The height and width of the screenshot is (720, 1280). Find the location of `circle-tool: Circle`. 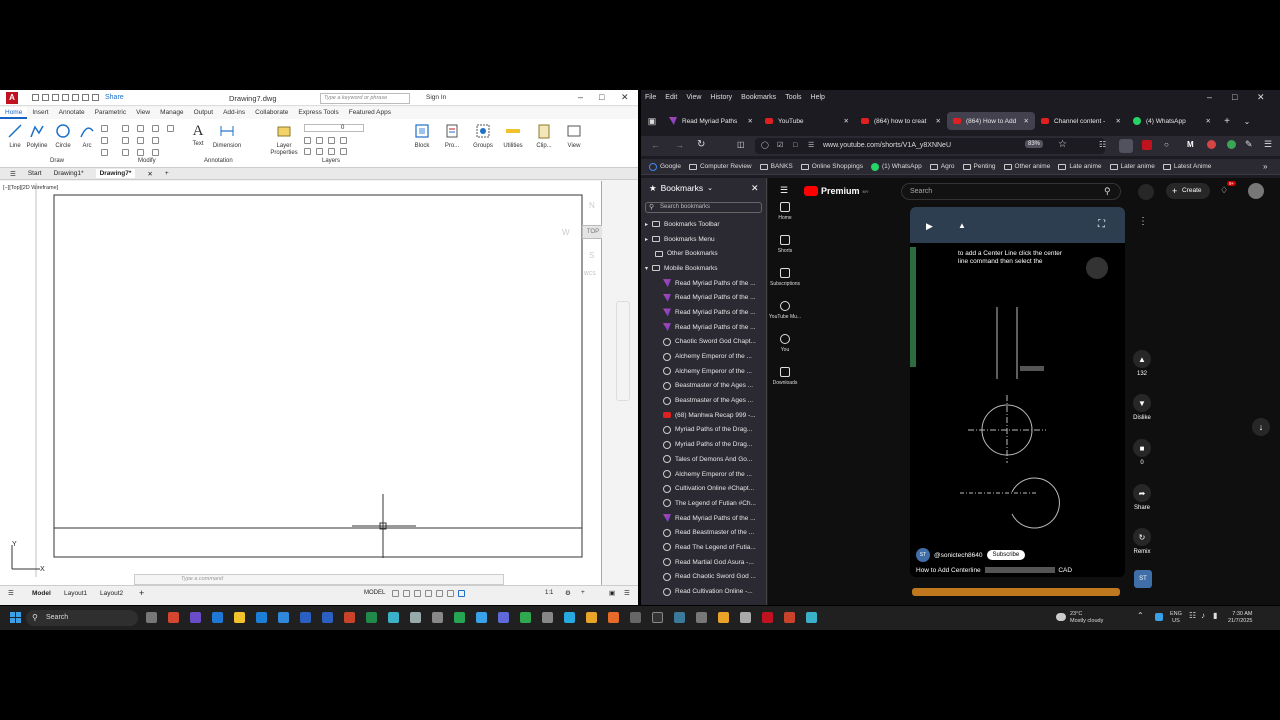

circle-tool: Circle is located at coordinates (63, 136).